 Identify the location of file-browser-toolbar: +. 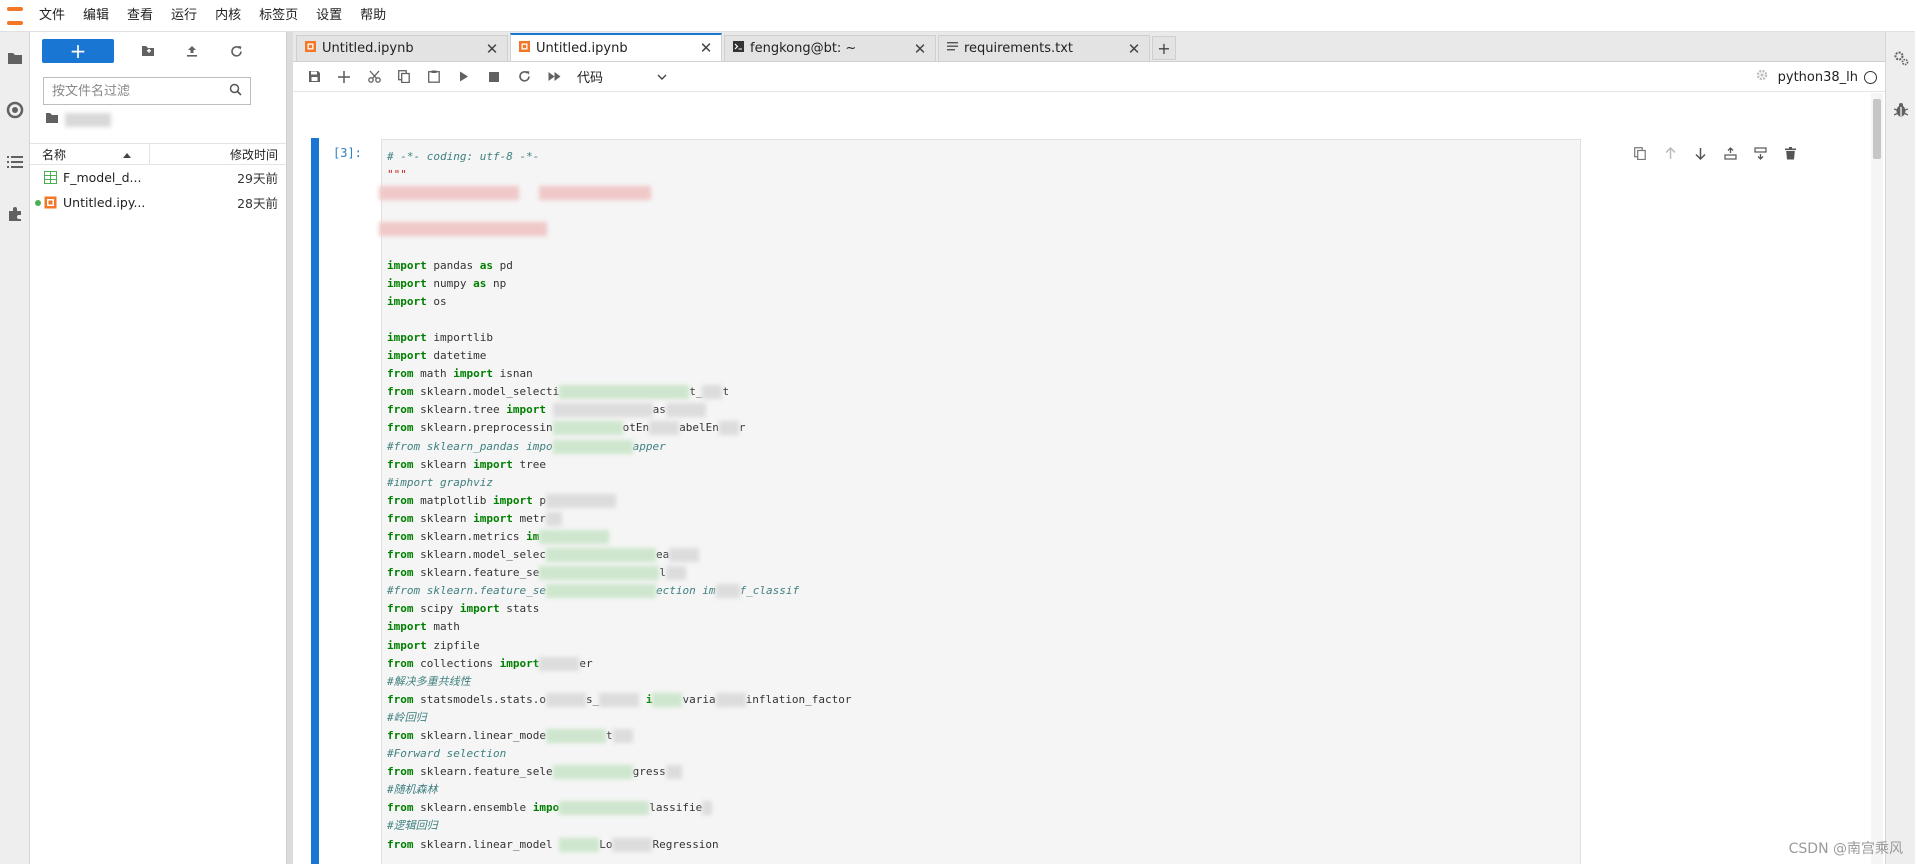
(158, 51).